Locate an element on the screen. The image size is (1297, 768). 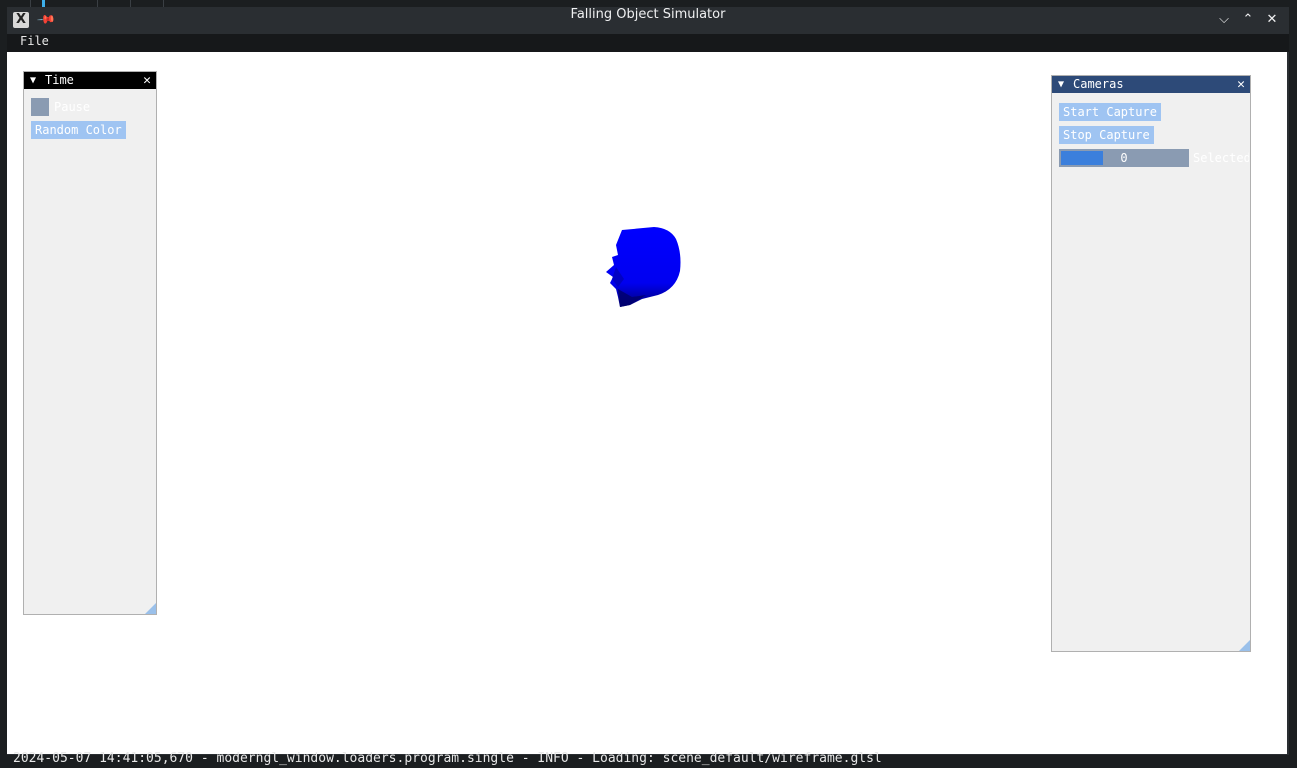
pause-label: Pause is located at coordinates (72, 107).